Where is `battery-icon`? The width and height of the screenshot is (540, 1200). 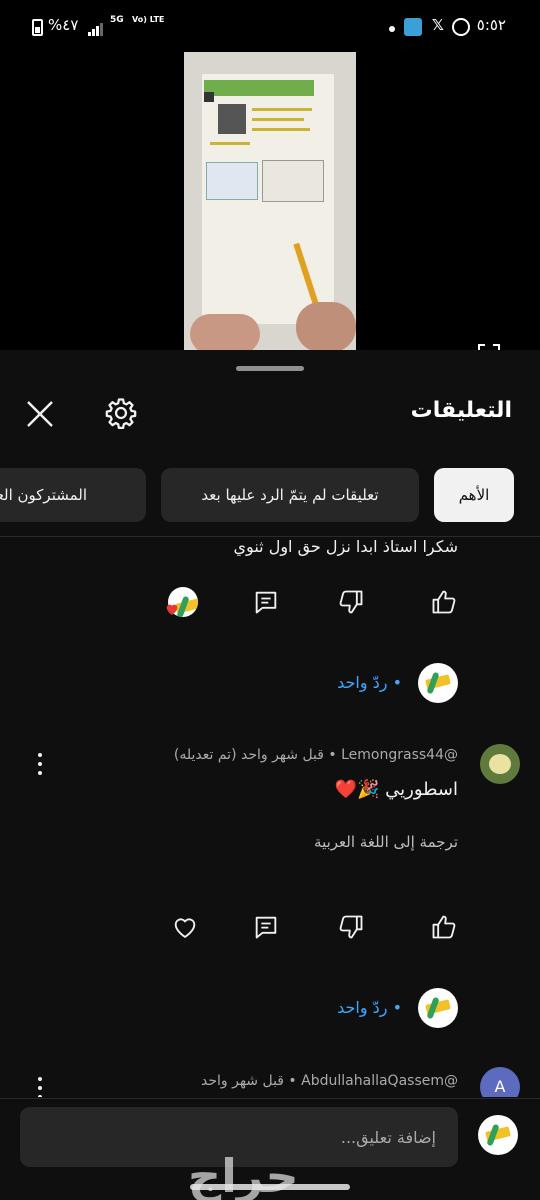
battery-icon is located at coordinates (37, 27).